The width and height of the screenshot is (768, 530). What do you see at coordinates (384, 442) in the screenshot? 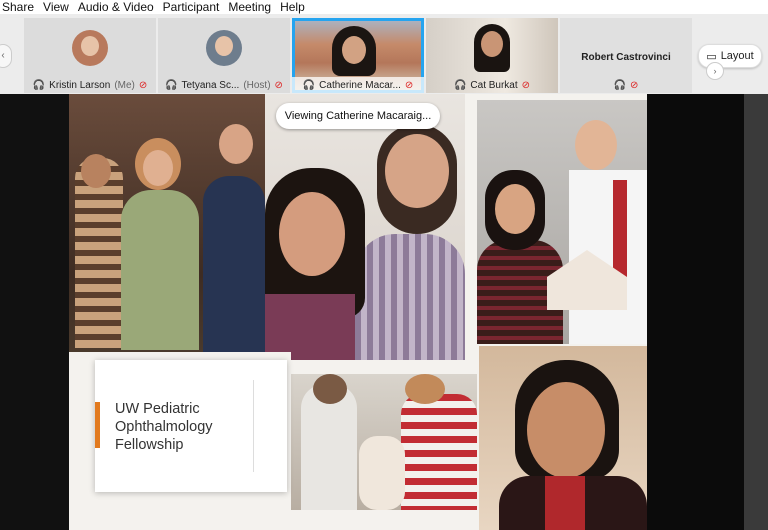
I see `photo-eye-exam` at bounding box center [384, 442].